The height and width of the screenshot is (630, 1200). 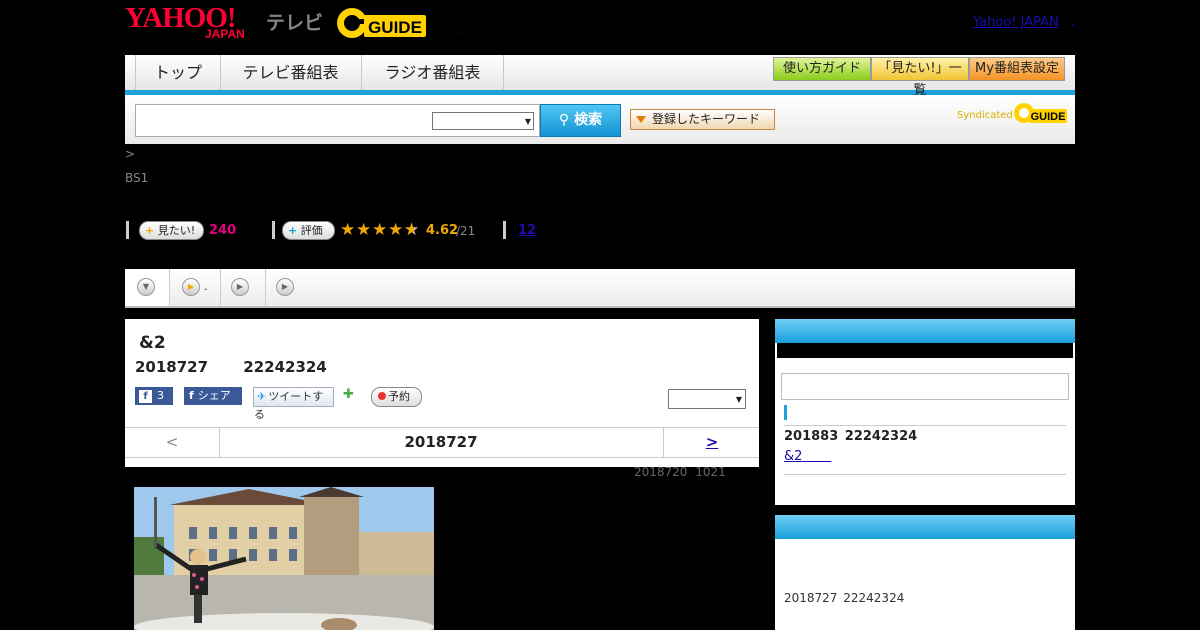 What do you see at coordinates (707, 399) in the screenshot?
I see `recorder-select: ▼` at bounding box center [707, 399].